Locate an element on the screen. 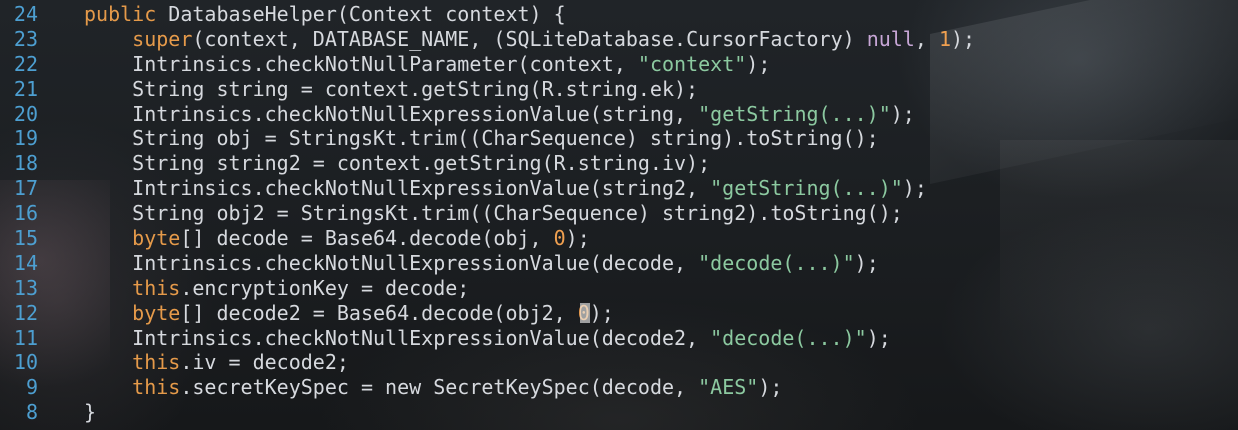 The height and width of the screenshot is (430, 1238). code-line: 8} is located at coordinates (619, 412).